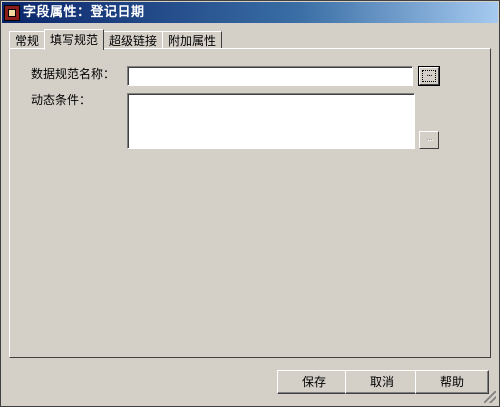 The width and height of the screenshot is (500, 407). I want to click on resize-grip, so click(490, 397).